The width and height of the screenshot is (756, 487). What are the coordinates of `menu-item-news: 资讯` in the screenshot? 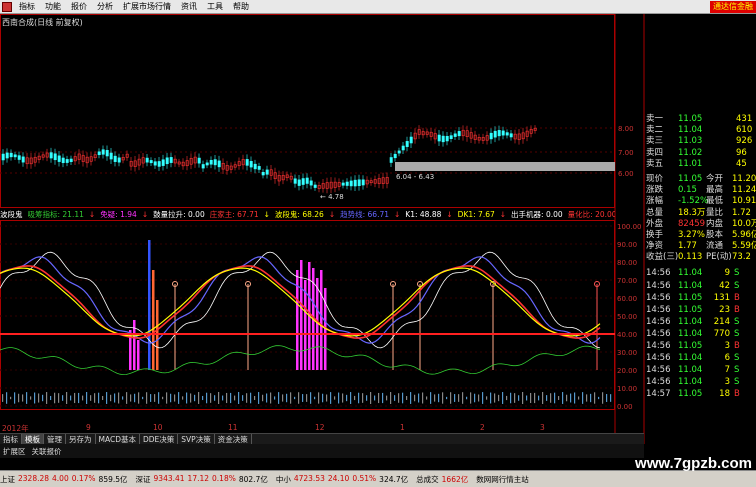 It's located at (189, 6).